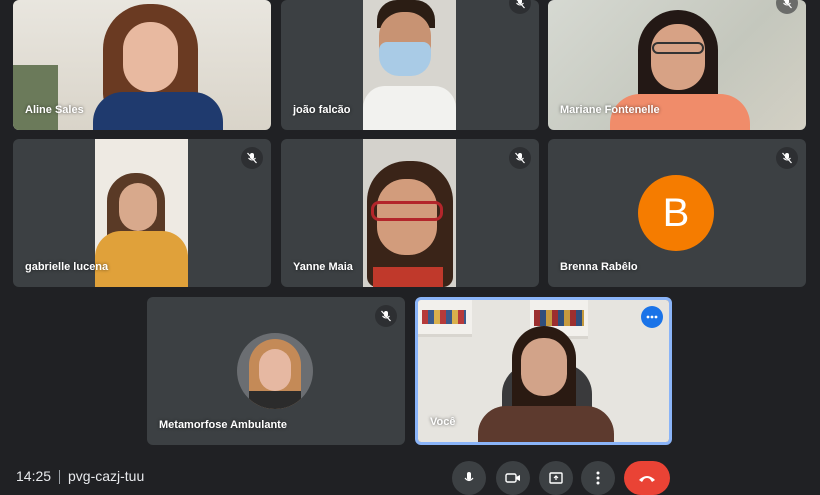 The height and width of the screenshot is (495, 820). I want to click on camera-button, so click(513, 478).